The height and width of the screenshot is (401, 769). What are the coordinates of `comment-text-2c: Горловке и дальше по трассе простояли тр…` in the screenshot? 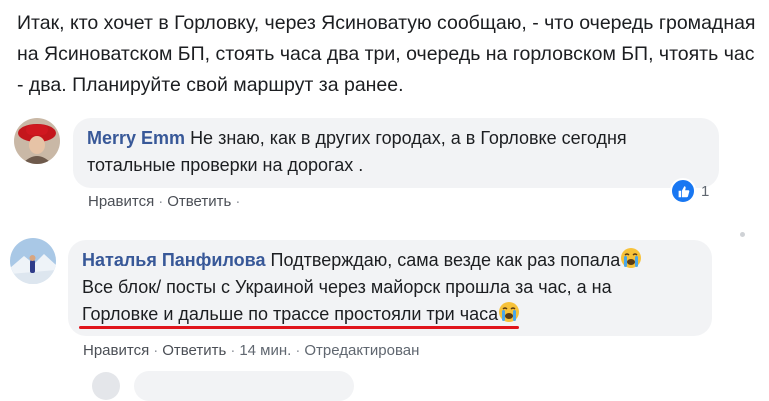 It's located at (290, 314).